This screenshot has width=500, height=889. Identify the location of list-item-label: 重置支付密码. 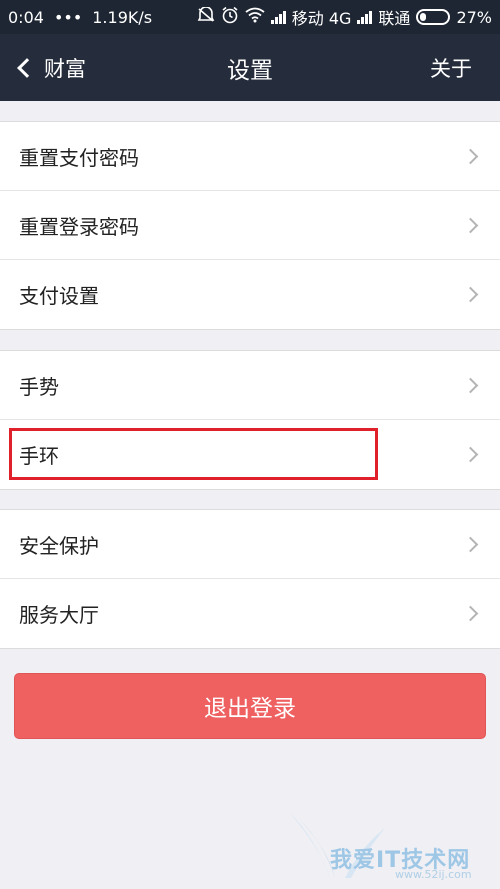
(79, 157).